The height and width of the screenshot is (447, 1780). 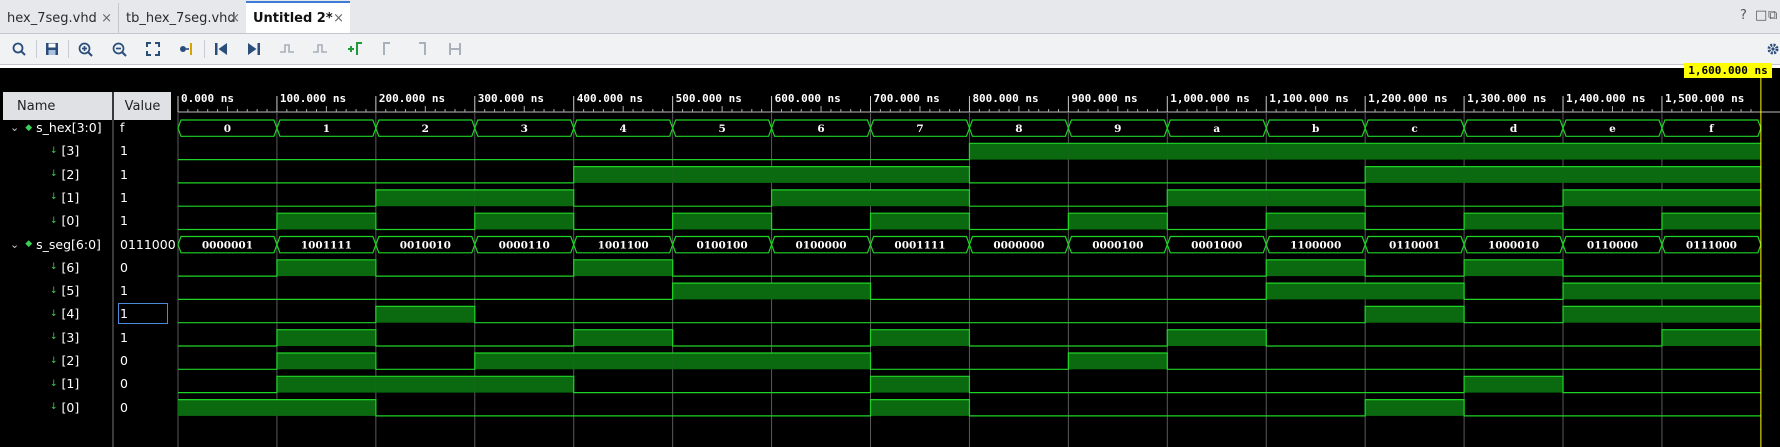 What do you see at coordinates (1771, 49) in the screenshot?
I see `settings-icon` at bounding box center [1771, 49].